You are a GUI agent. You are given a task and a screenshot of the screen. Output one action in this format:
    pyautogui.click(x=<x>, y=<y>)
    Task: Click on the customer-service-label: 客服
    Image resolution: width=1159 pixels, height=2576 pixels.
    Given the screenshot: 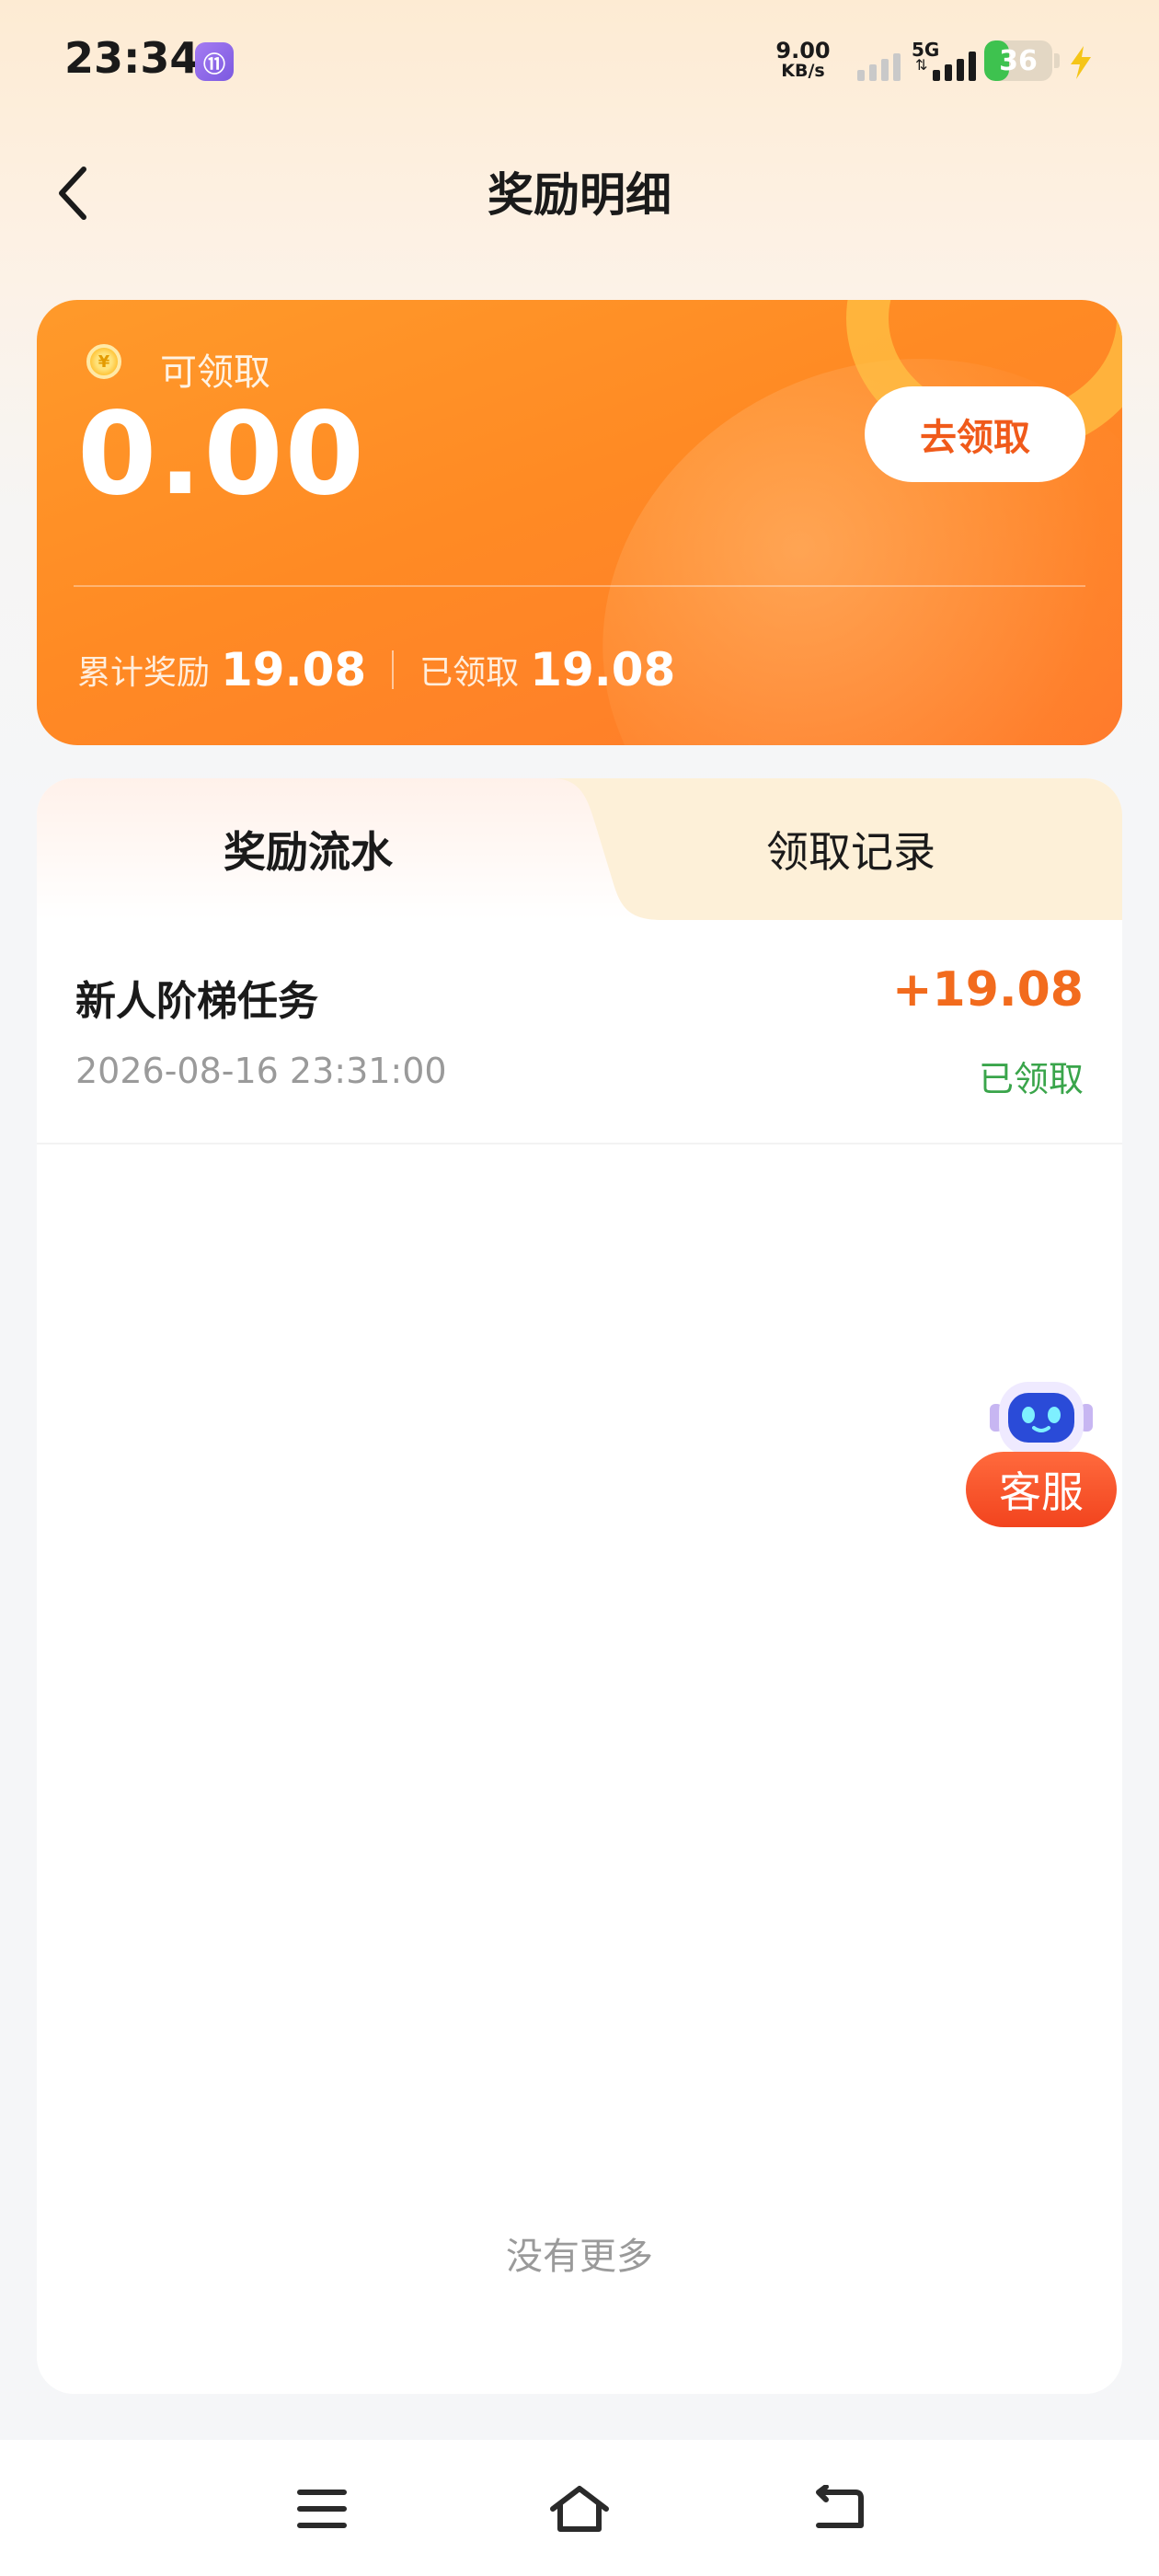 What is the action you would take?
    pyautogui.click(x=1041, y=1489)
    